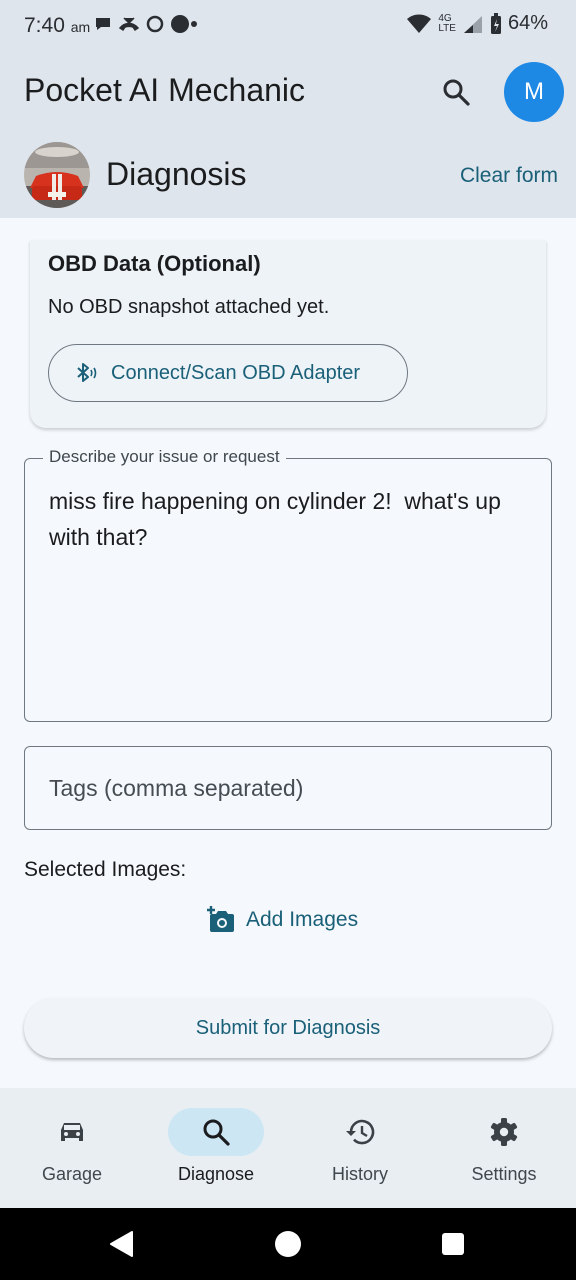  What do you see at coordinates (453, 1244) in the screenshot?
I see `recents-icon` at bounding box center [453, 1244].